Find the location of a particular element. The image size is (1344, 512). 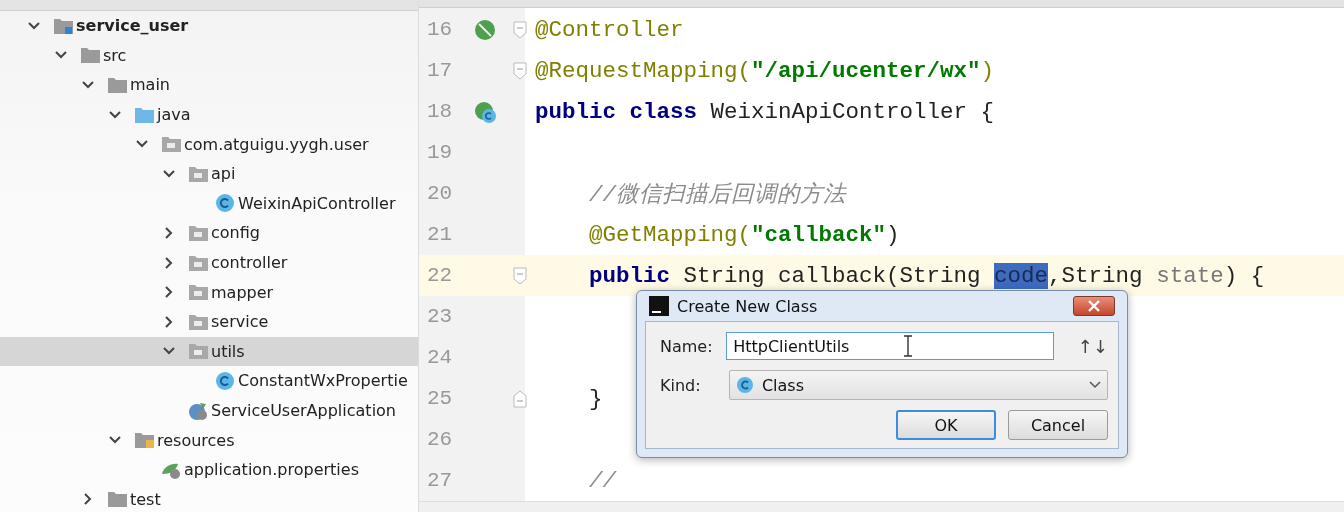

tree-item-label: test is located at coordinates (145, 499).